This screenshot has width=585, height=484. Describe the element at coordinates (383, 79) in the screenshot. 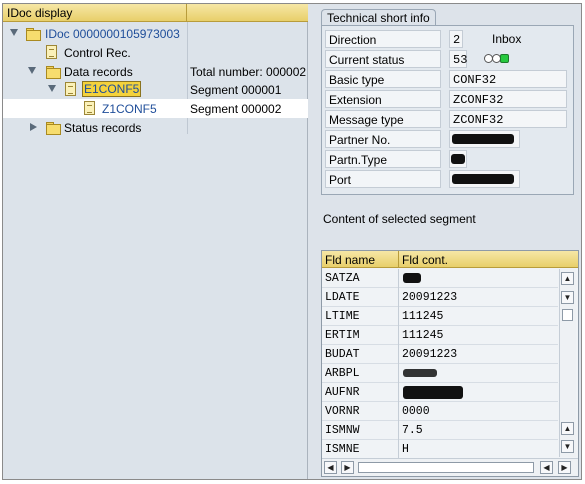

I see `label-basic-type: Basic type` at that location.